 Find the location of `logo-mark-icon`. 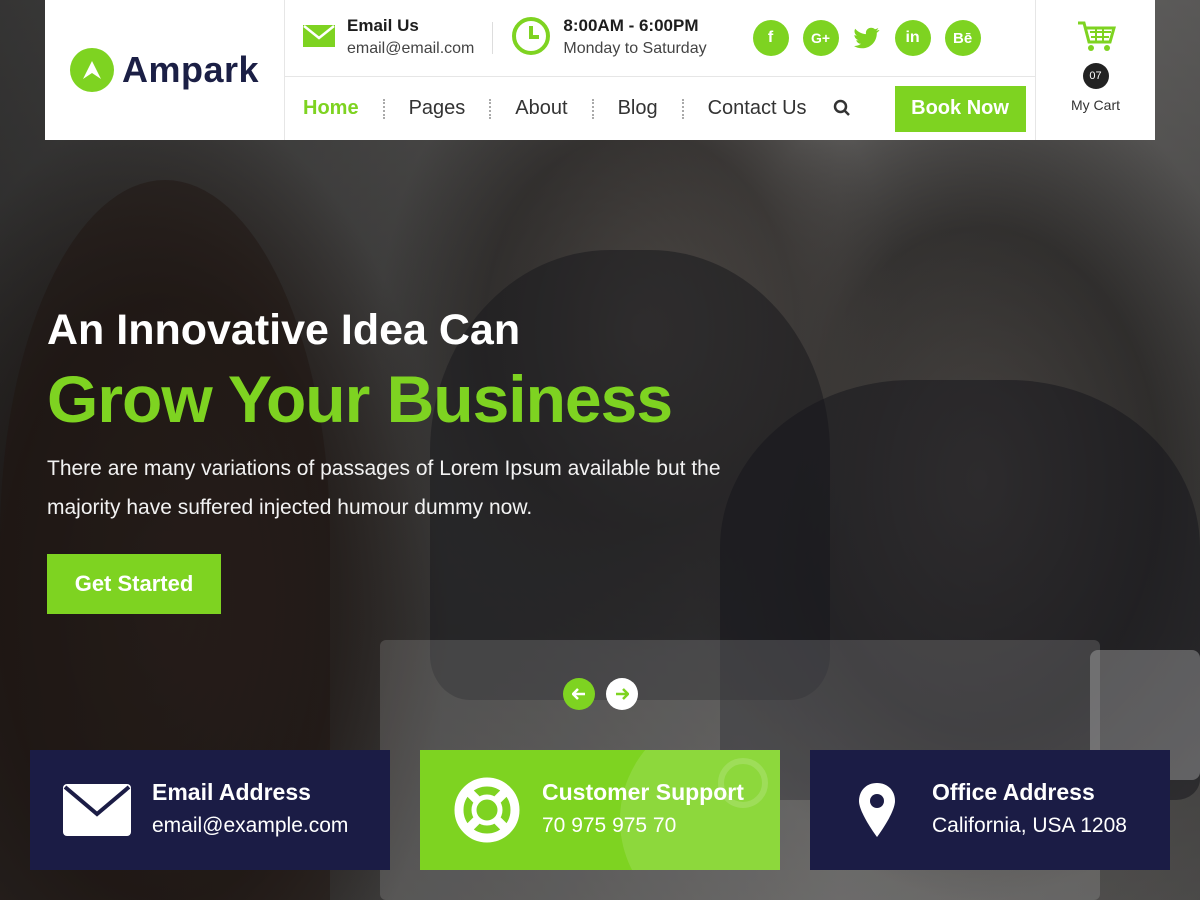

logo-mark-icon is located at coordinates (92, 70).